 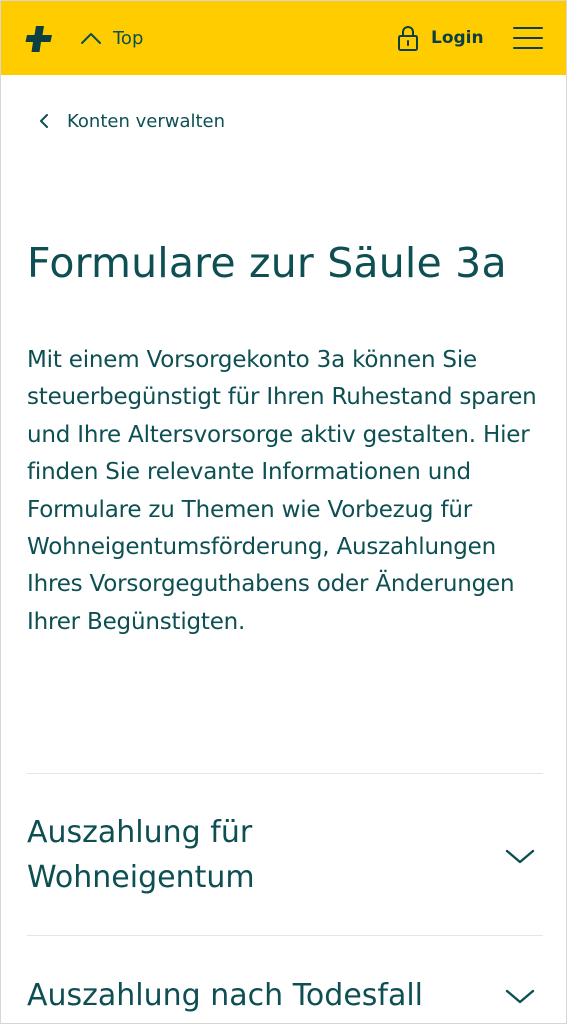 What do you see at coordinates (408, 38) in the screenshot?
I see `lock-icon` at bounding box center [408, 38].